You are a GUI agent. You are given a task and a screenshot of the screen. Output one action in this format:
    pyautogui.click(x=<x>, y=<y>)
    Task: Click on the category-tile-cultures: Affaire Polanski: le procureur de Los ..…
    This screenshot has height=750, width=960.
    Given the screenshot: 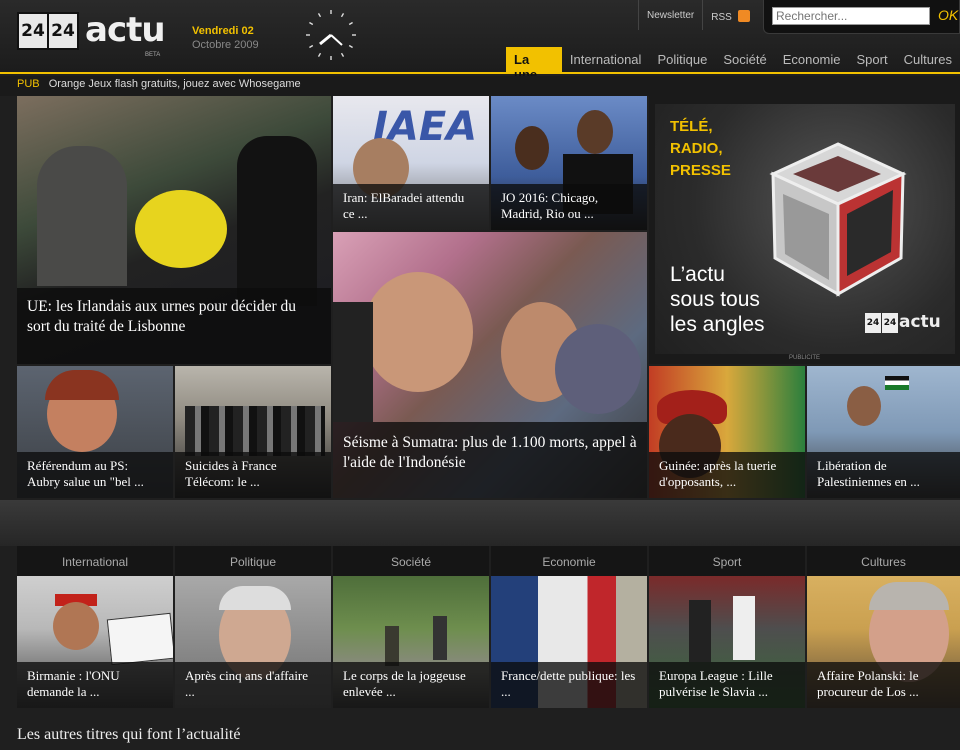 What is the action you would take?
    pyautogui.click(x=883, y=642)
    